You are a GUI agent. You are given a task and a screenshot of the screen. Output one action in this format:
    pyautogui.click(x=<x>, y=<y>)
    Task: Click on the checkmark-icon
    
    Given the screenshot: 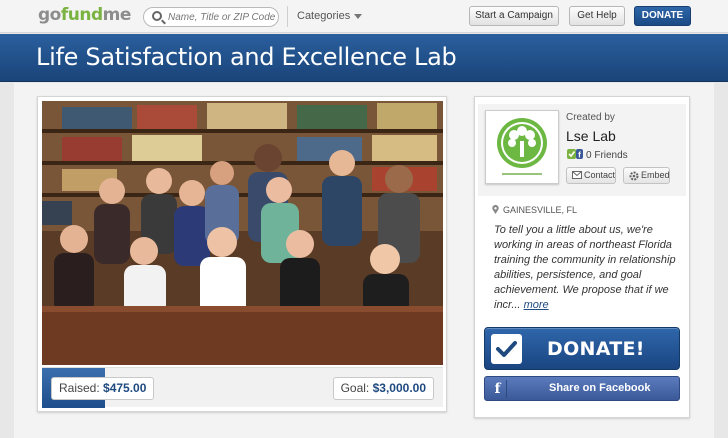 What is the action you would take?
    pyautogui.click(x=506, y=349)
    